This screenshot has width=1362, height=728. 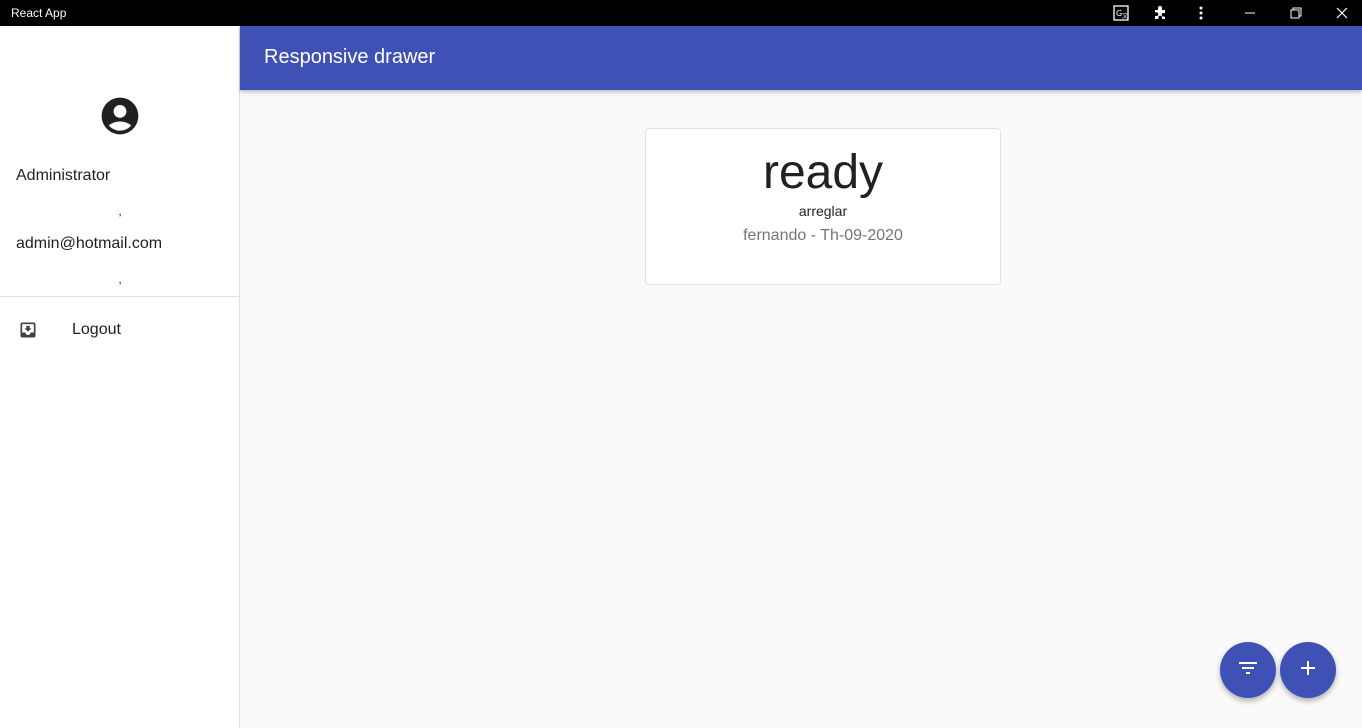 I want to click on user-name: Administrator, so click(x=63, y=175).